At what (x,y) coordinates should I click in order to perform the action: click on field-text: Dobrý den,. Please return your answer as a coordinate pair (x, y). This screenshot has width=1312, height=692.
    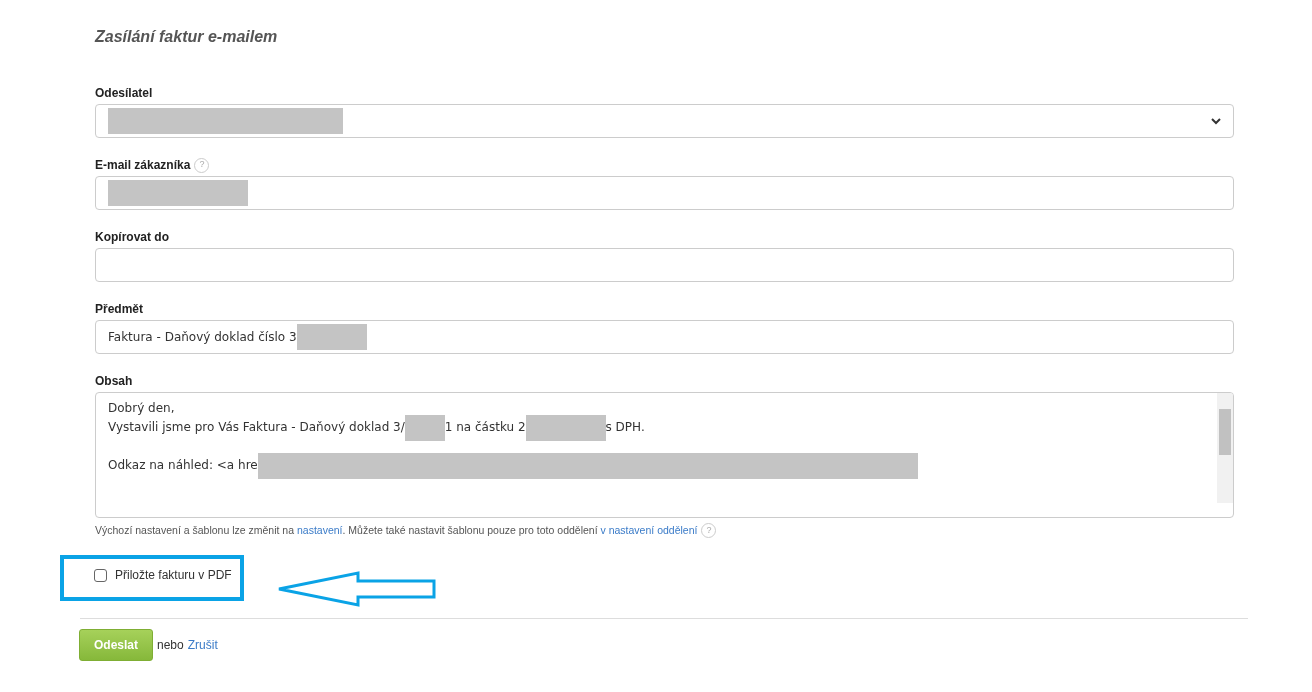
    Looking at the image, I should click on (141, 408).